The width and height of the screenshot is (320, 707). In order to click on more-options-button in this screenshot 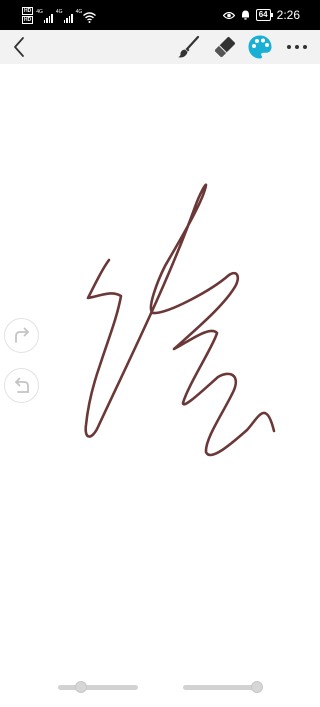, I will do `click(297, 47)`.